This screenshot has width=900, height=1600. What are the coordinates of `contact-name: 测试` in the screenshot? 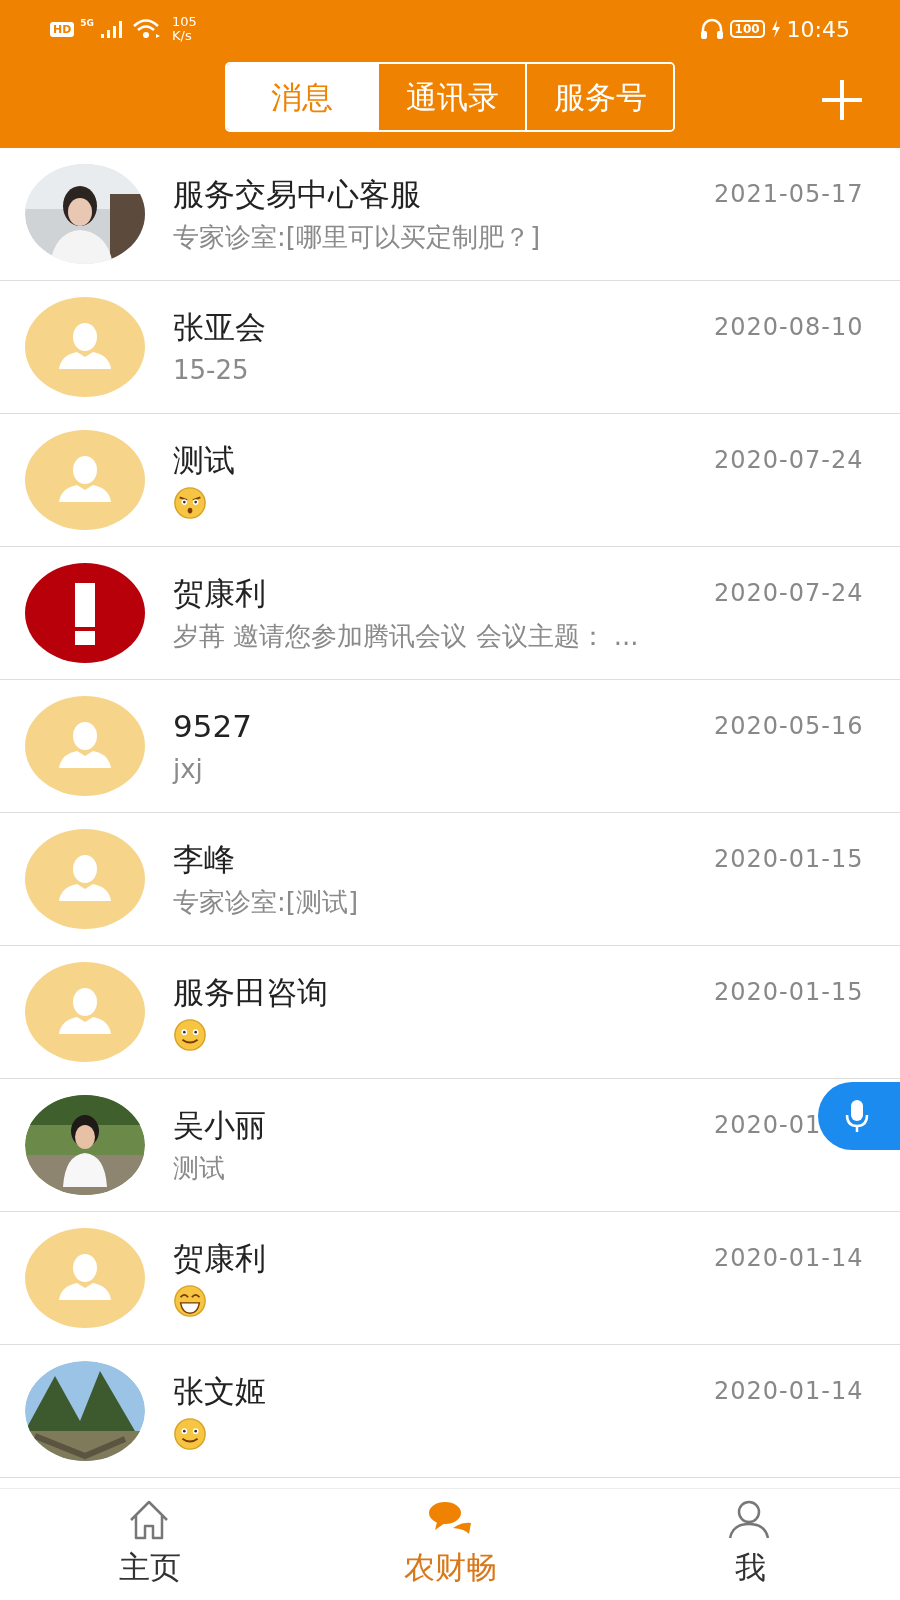 It's located at (204, 460).